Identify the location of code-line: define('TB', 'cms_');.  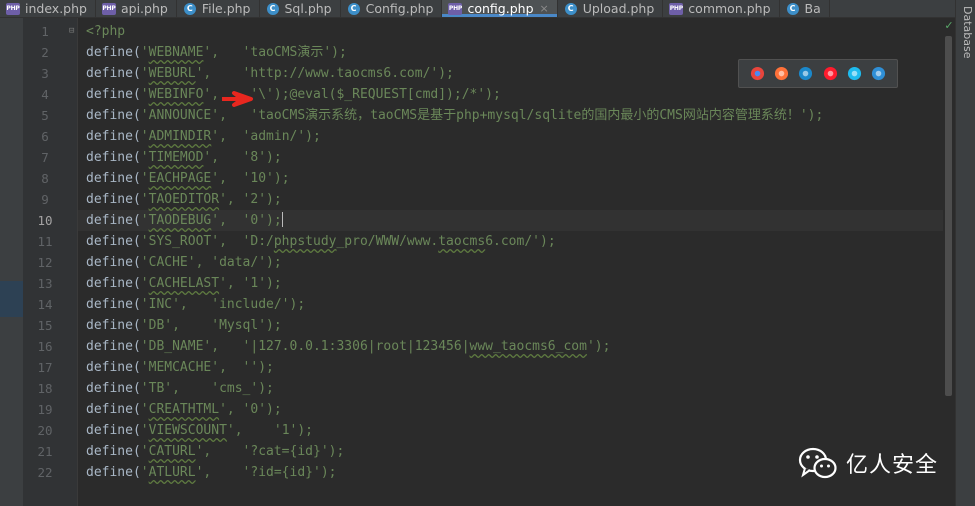
(180, 388).